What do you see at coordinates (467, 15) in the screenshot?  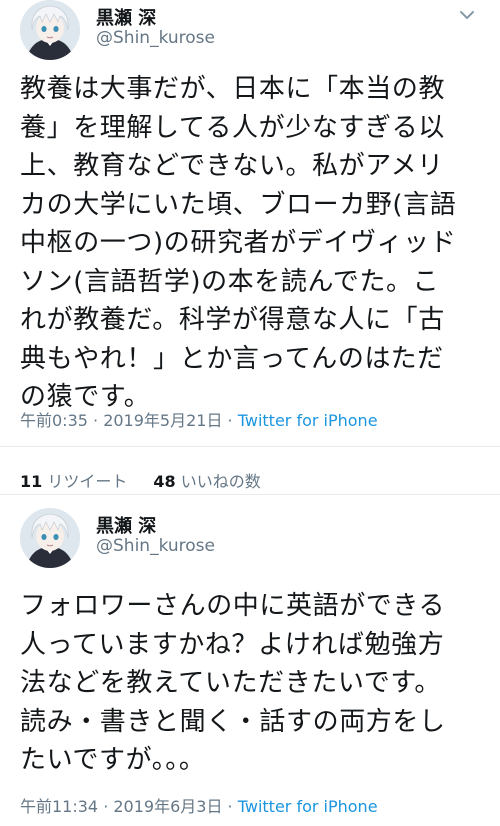 I see `chevron-down-icon` at bounding box center [467, 15].